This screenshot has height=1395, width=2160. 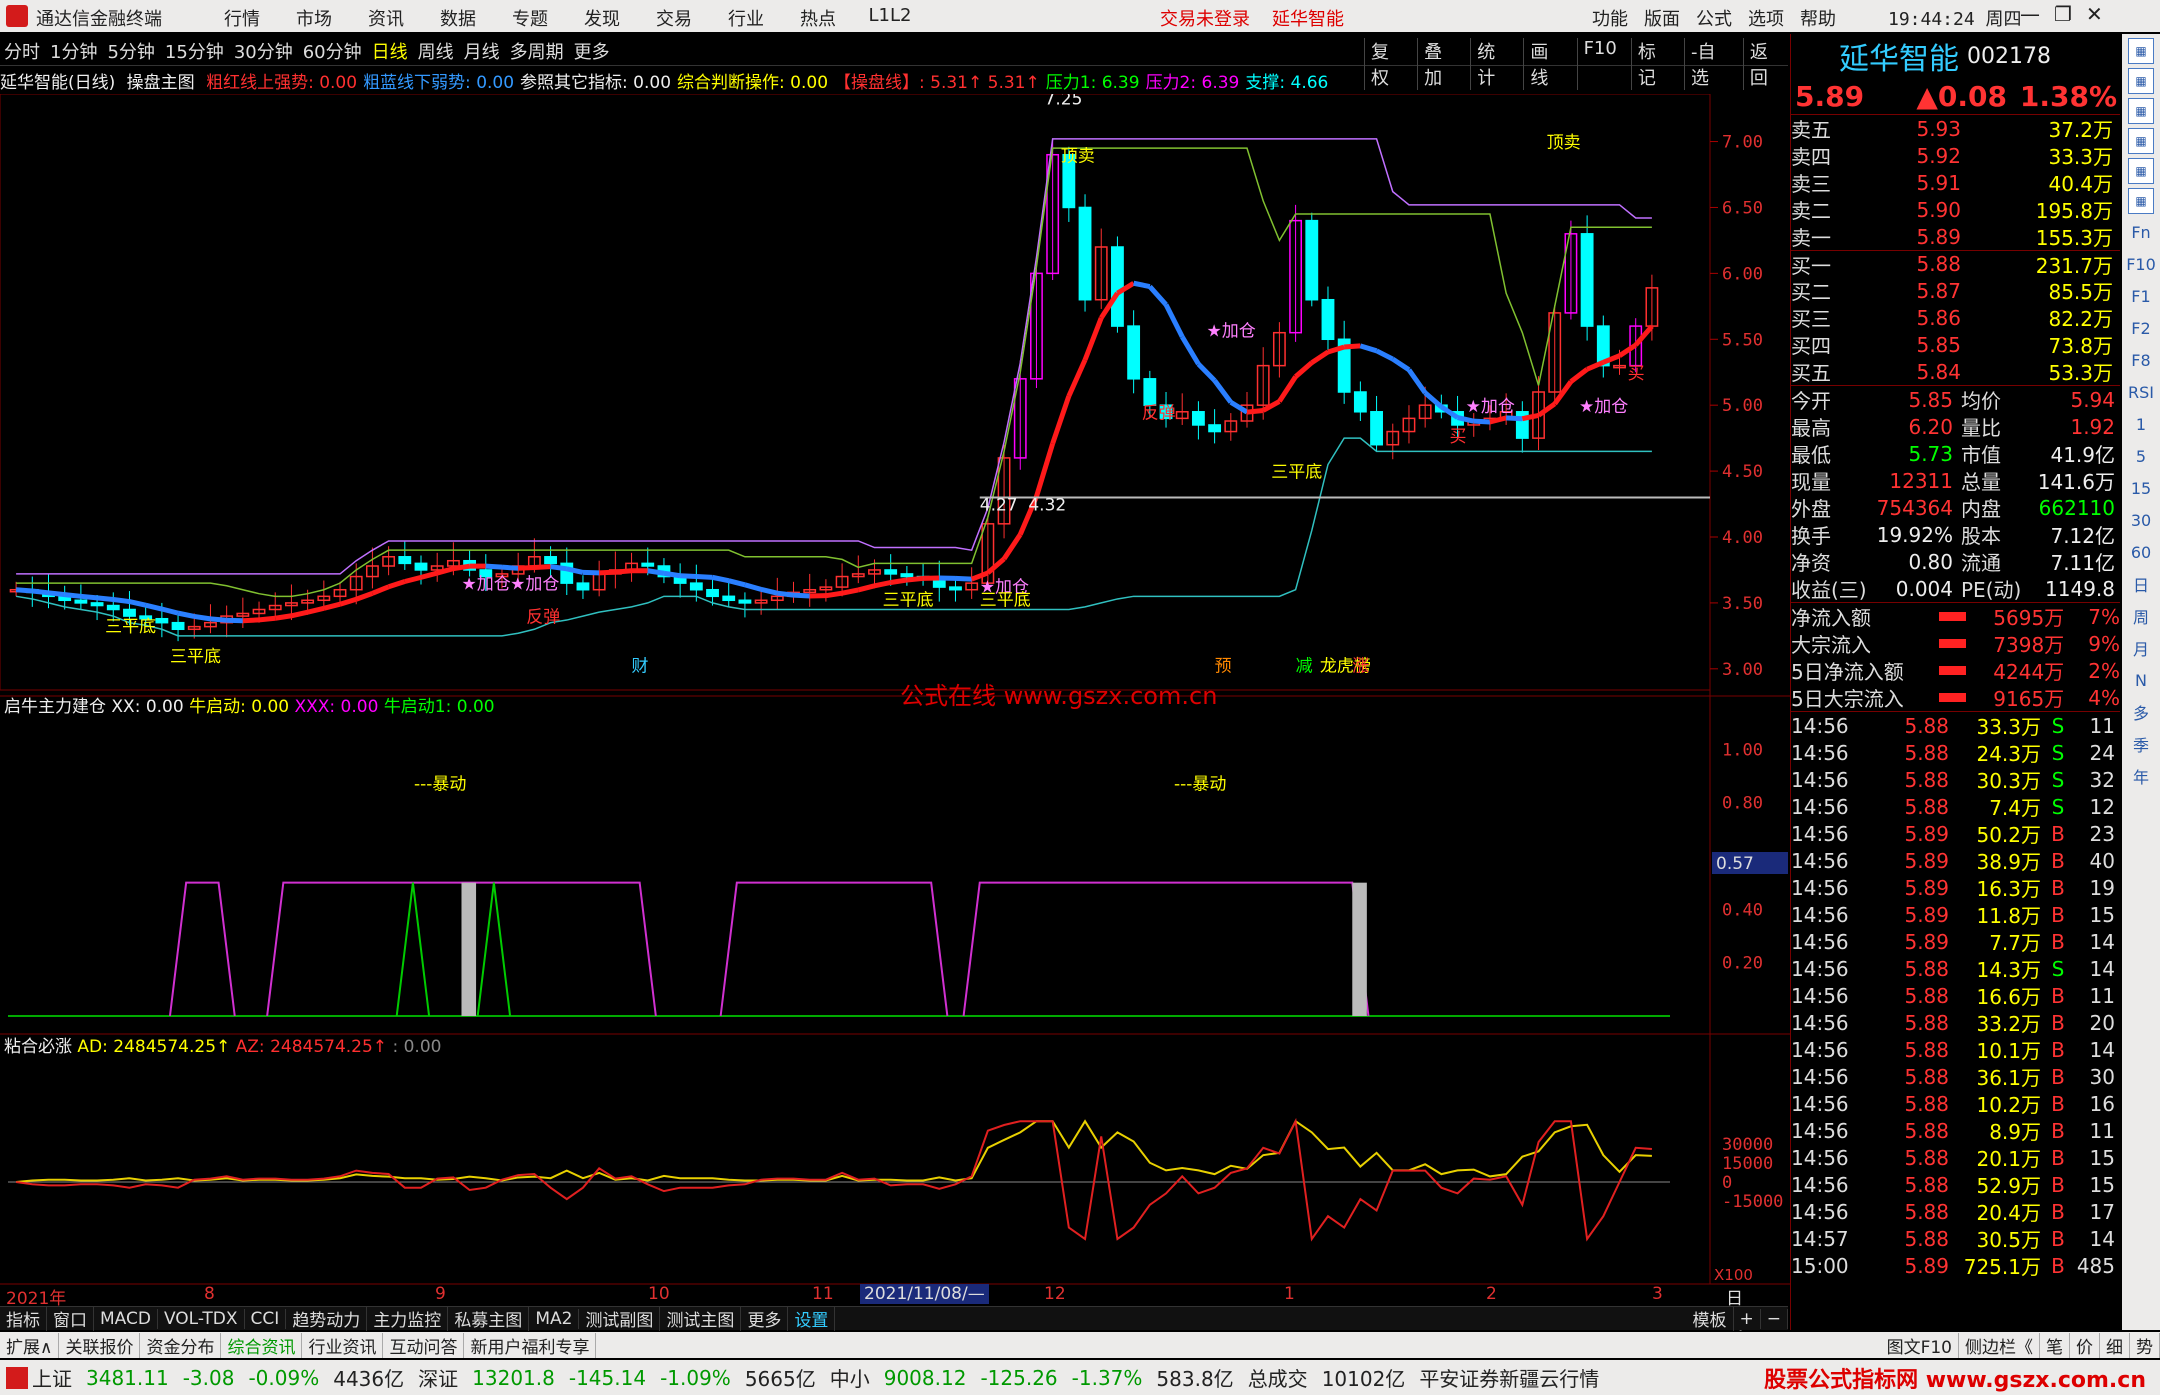 I want to click on side-period-button: Fn, so click(x=2141, y=232).